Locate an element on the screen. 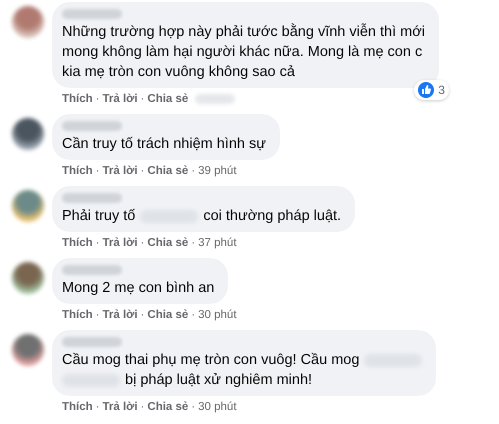 This screenshot has height=424, width=499. comment-text: mong không làm hại người khác nữa. Mong là mẹ con c is located at coordinates (242, 52).